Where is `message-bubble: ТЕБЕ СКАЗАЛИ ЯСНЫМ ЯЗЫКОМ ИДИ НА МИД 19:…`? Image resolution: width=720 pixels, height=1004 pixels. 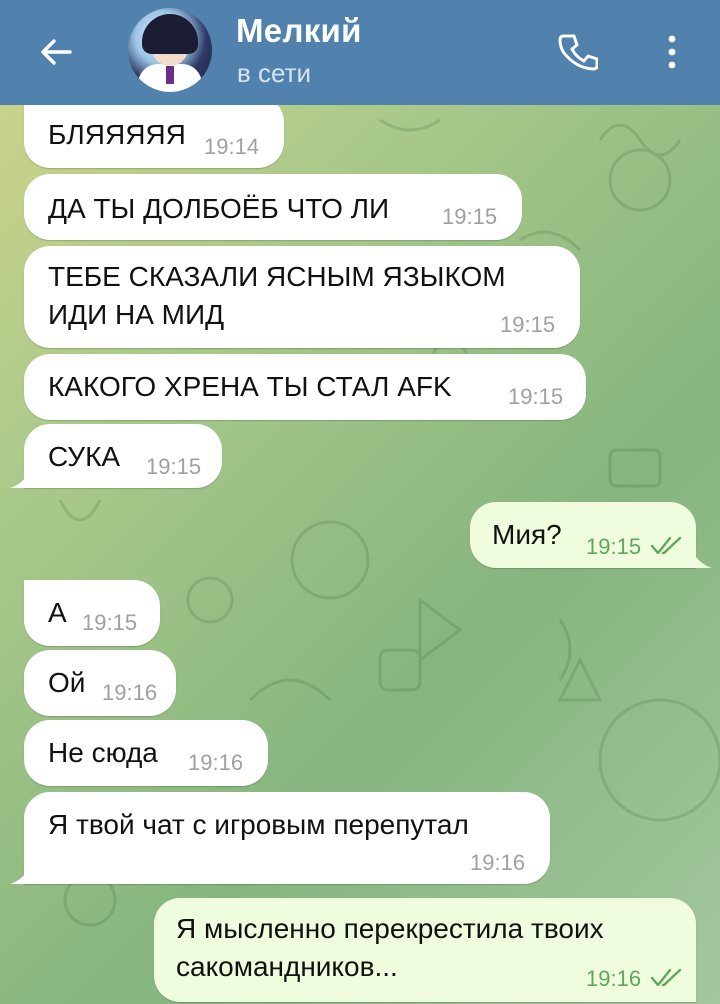 message-bubble: ТЕБЕ СКАЗАЛИ ЯСНЫМ ЯЗЫКОМ ИДИ НА МИД 19:… is located at coordinates (302, 297).